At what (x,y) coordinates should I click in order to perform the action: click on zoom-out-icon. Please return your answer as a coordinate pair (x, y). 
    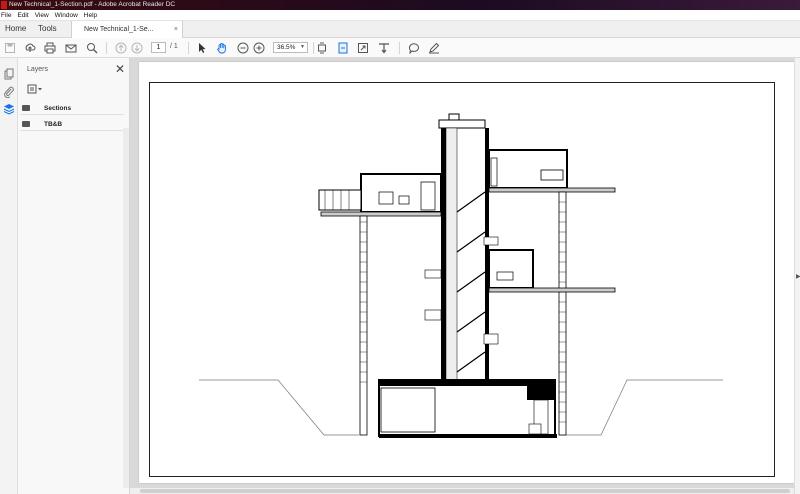
    Looking at the image, I should click on (243, 48).